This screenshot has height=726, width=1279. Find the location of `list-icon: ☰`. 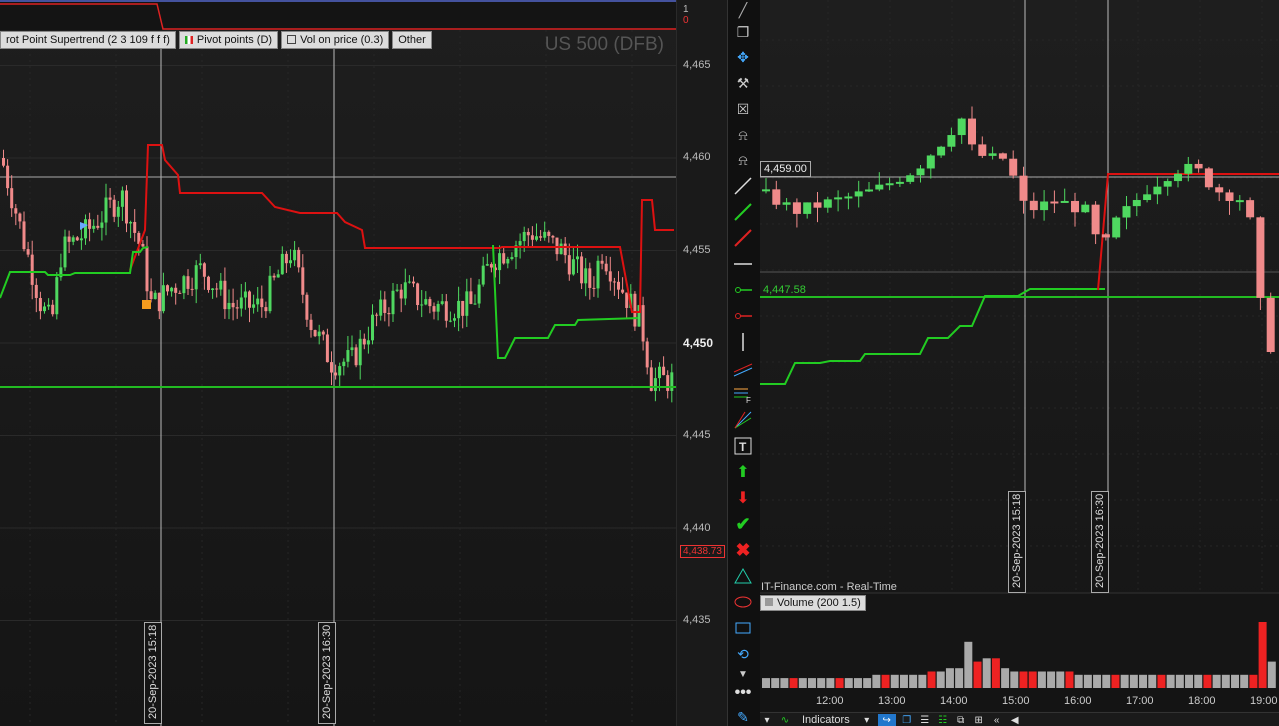

list-icon: ☰ is located at coordinates (925, 720).